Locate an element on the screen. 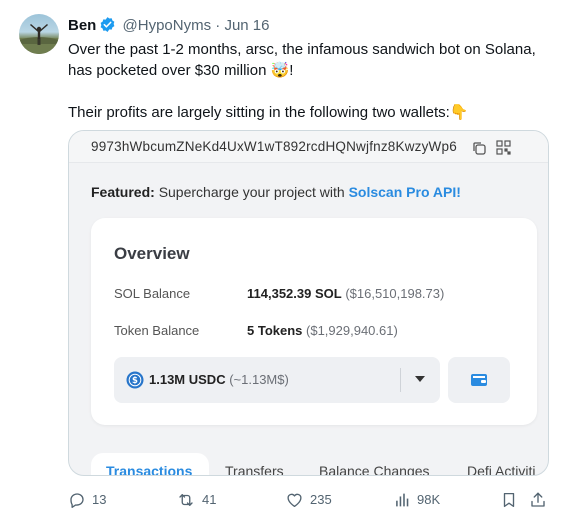 The image size is (570, 526). sol-balance-amount: 114,352.39 SOL is located at coordinates (294, 293).